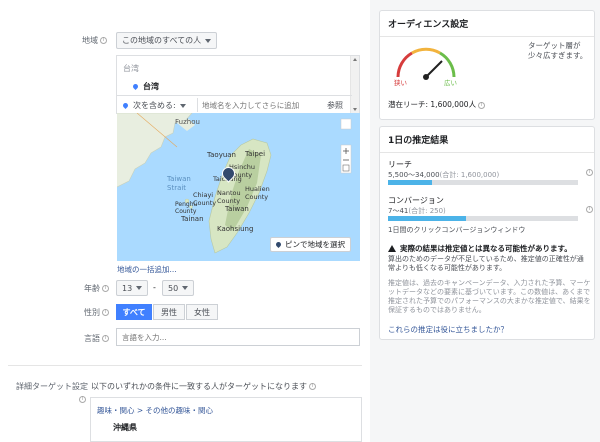 Image resolution: width=600 pixels, height=442 pixels. Describe the element at coordinates (186, 208) in the screenshot. I see `map-label-penghu: Penghu County` at that location.